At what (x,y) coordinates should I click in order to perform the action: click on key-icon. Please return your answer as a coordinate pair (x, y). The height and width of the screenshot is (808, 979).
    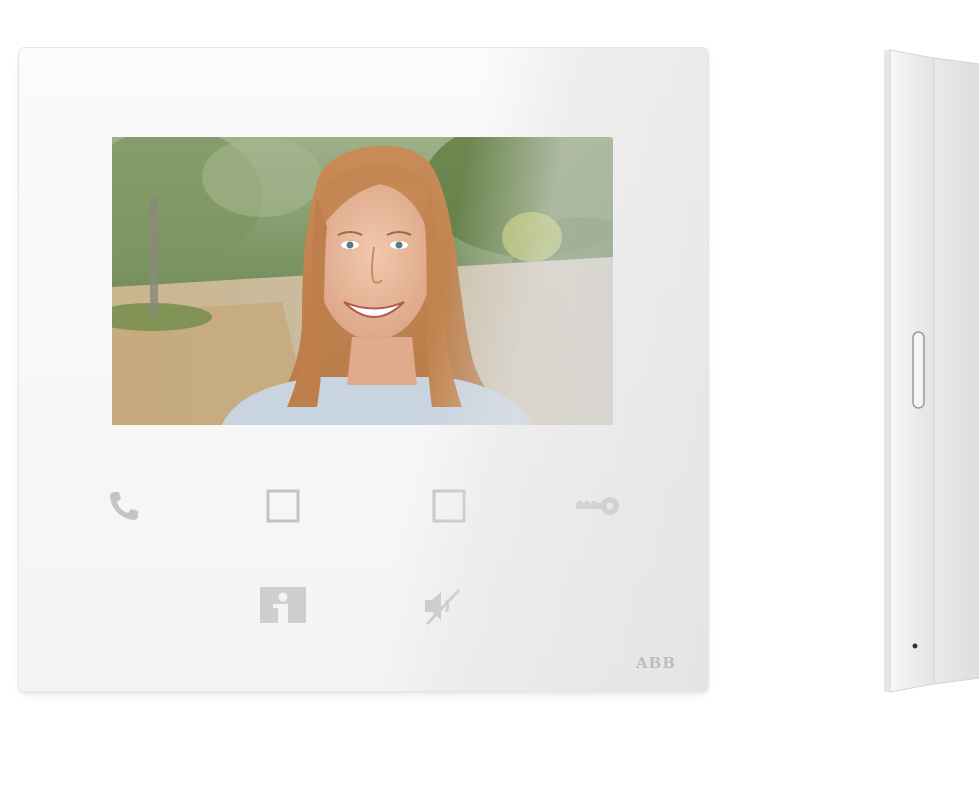
    Looking at the image, I should click on (597, 506).